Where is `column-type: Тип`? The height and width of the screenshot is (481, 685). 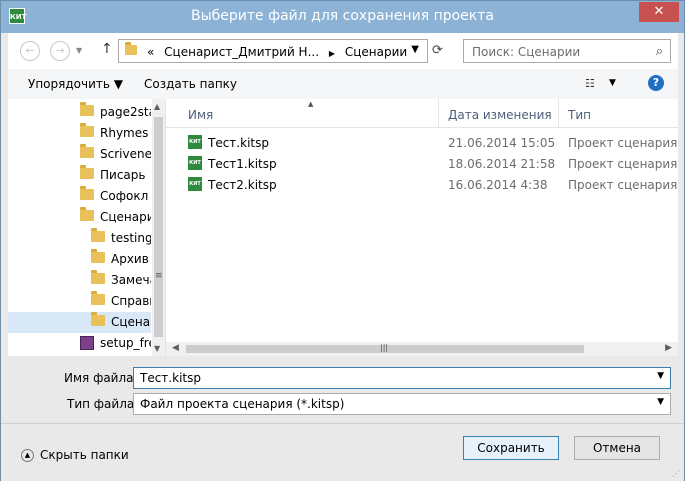 column-type: Тип is located at coordinates (579, 115).